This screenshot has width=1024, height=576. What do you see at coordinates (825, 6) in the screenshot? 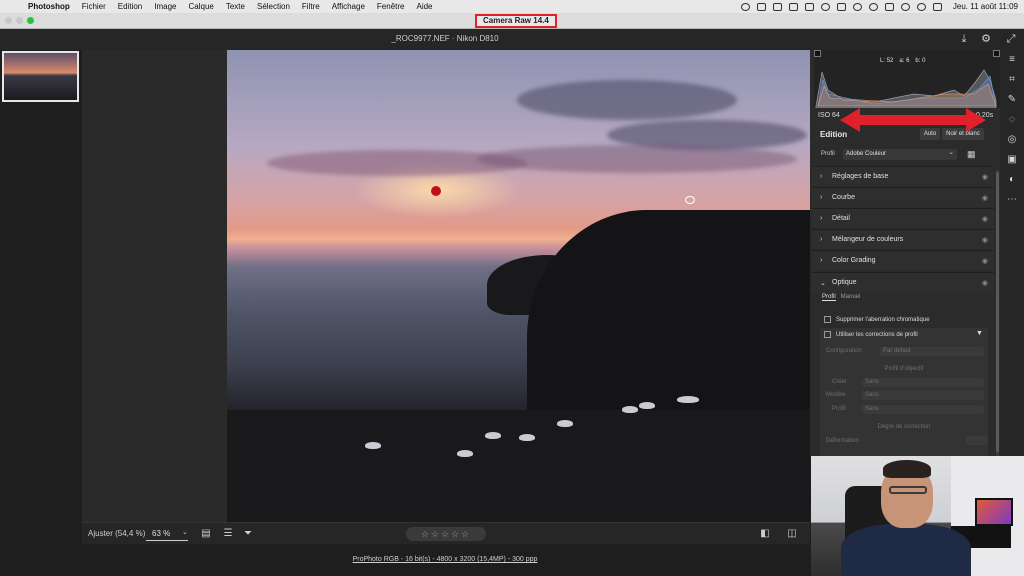
I see `time-machine-icon` at bounding box center [825, 6].